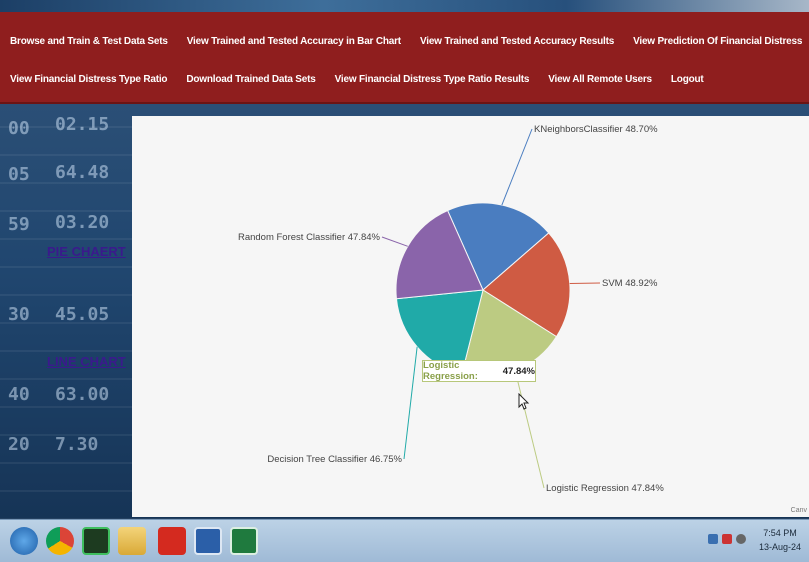 This screenshot has height=562, width=809. Describe the element at coordinates (60, 541) in the screenshot. I see `chrome-icon` at that location.